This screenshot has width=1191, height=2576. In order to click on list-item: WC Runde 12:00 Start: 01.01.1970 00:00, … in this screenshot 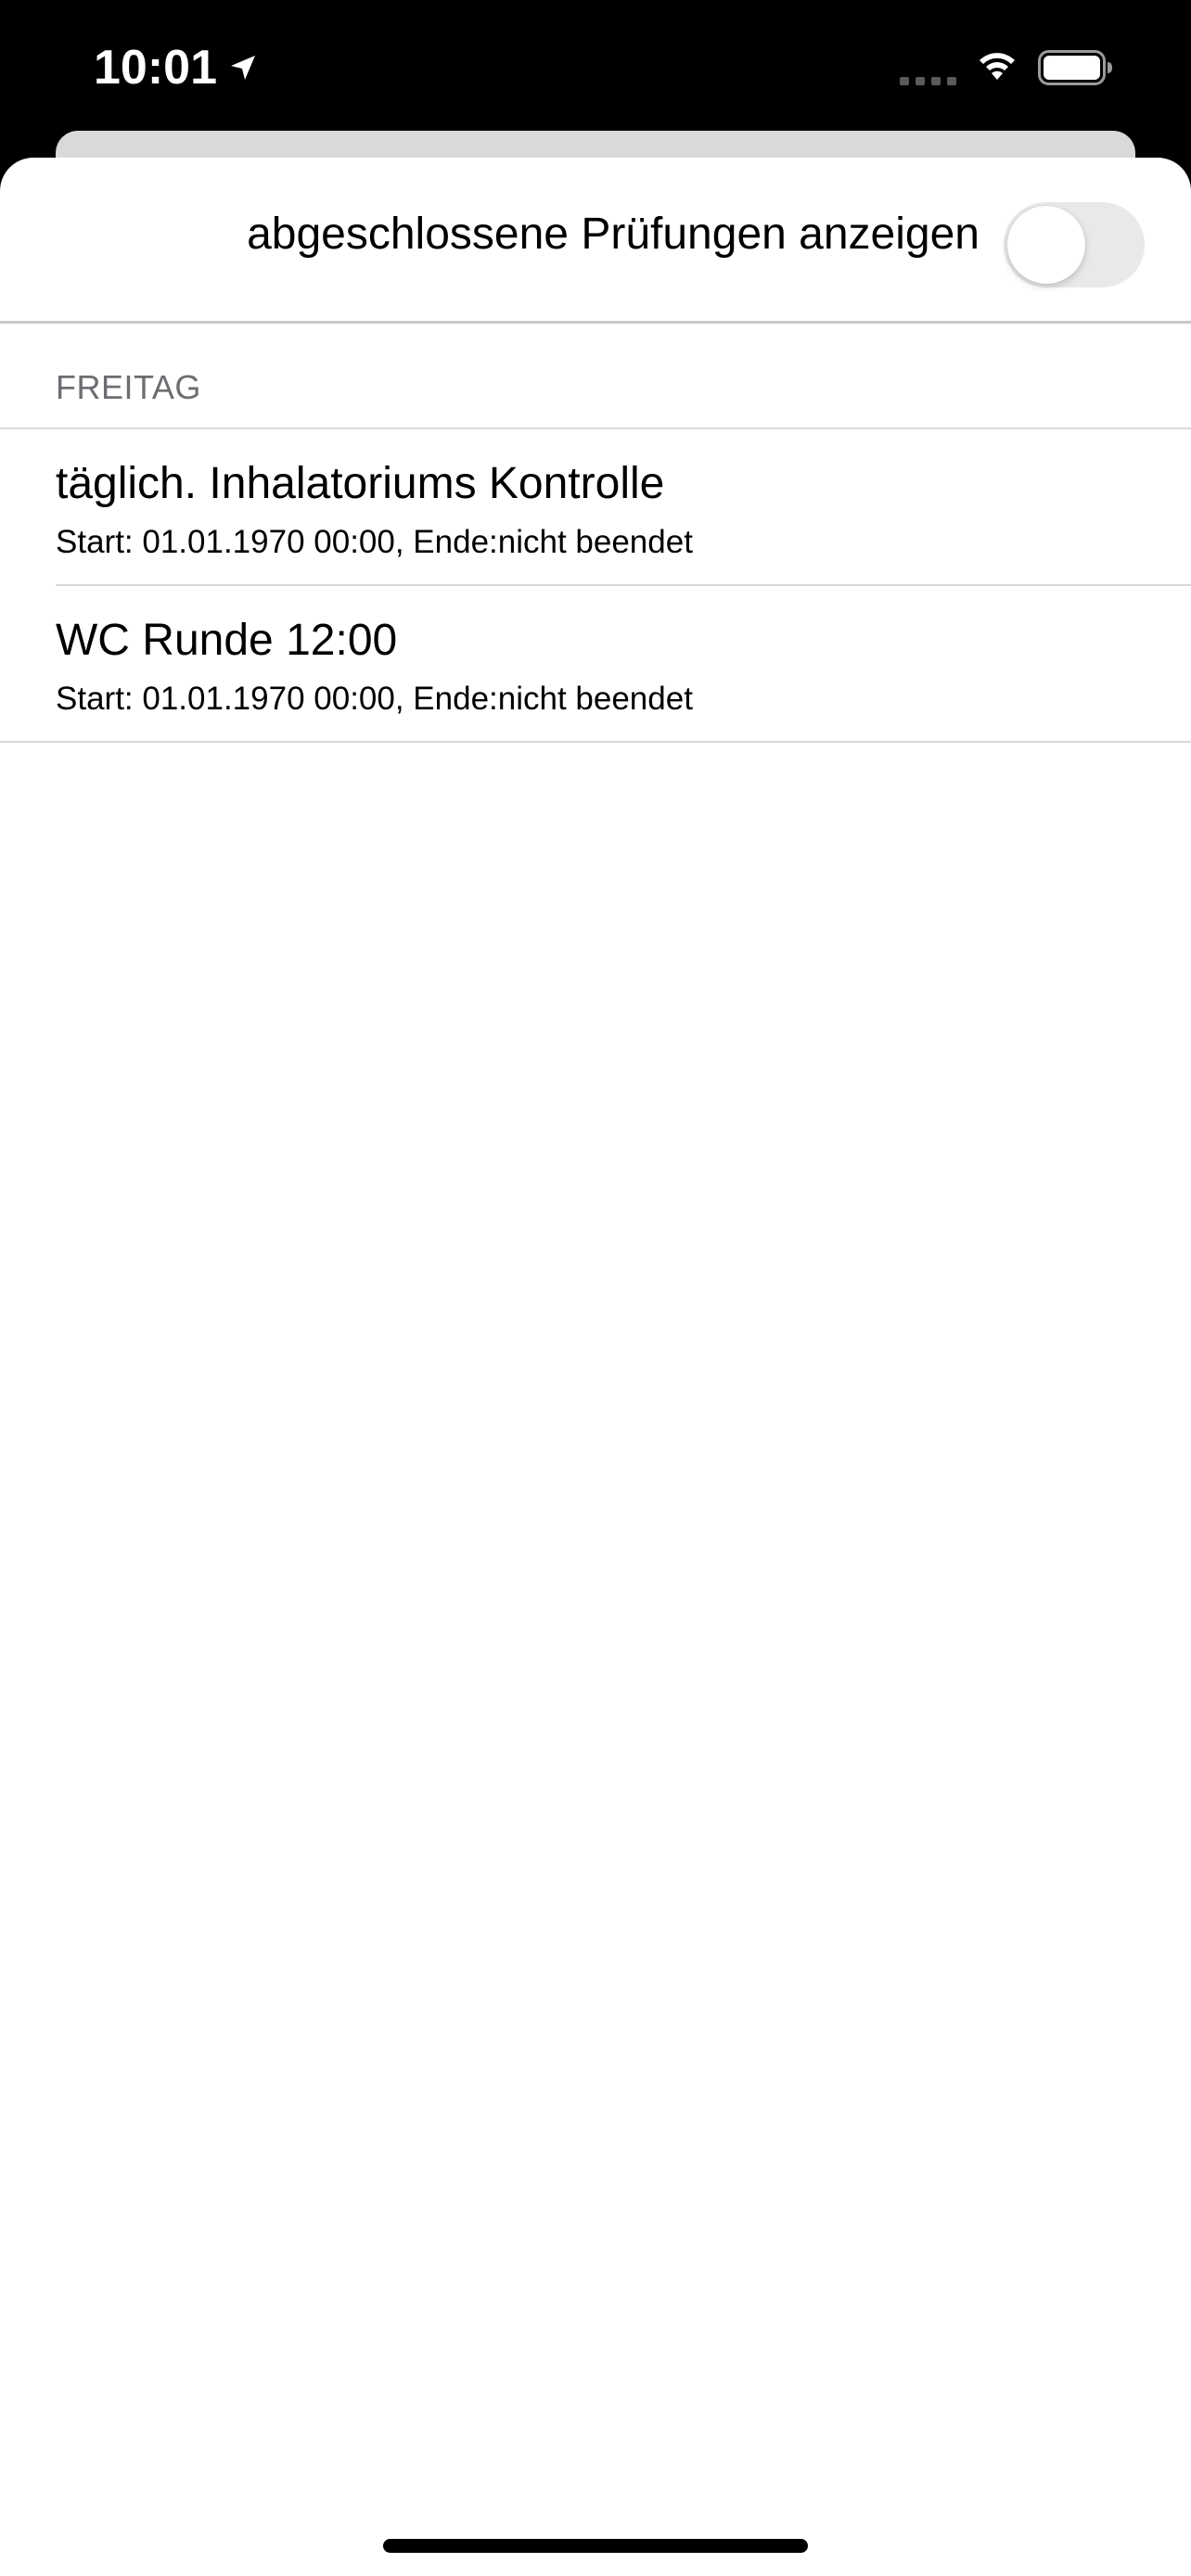, I will do `click(595, 665)`.